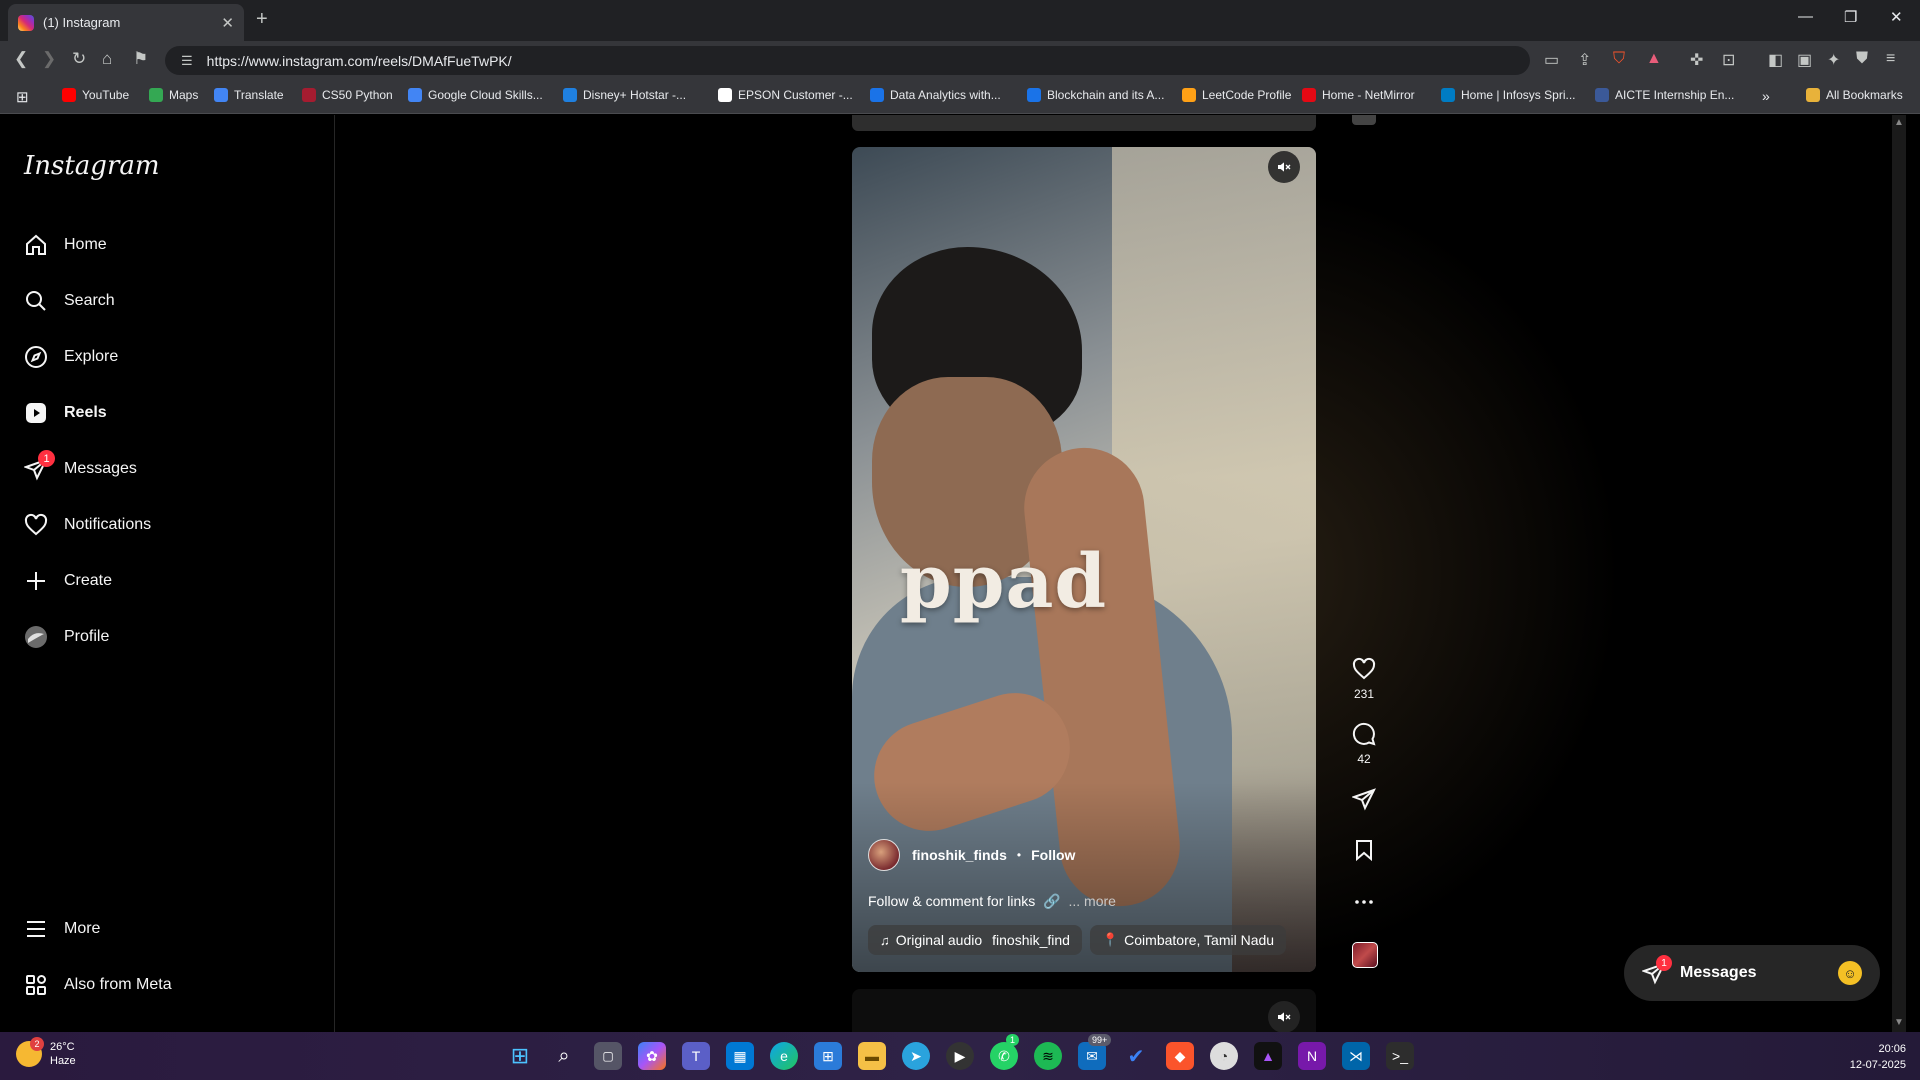  I want to click on sidebar-item-profile: Profile, so click(66, 637).